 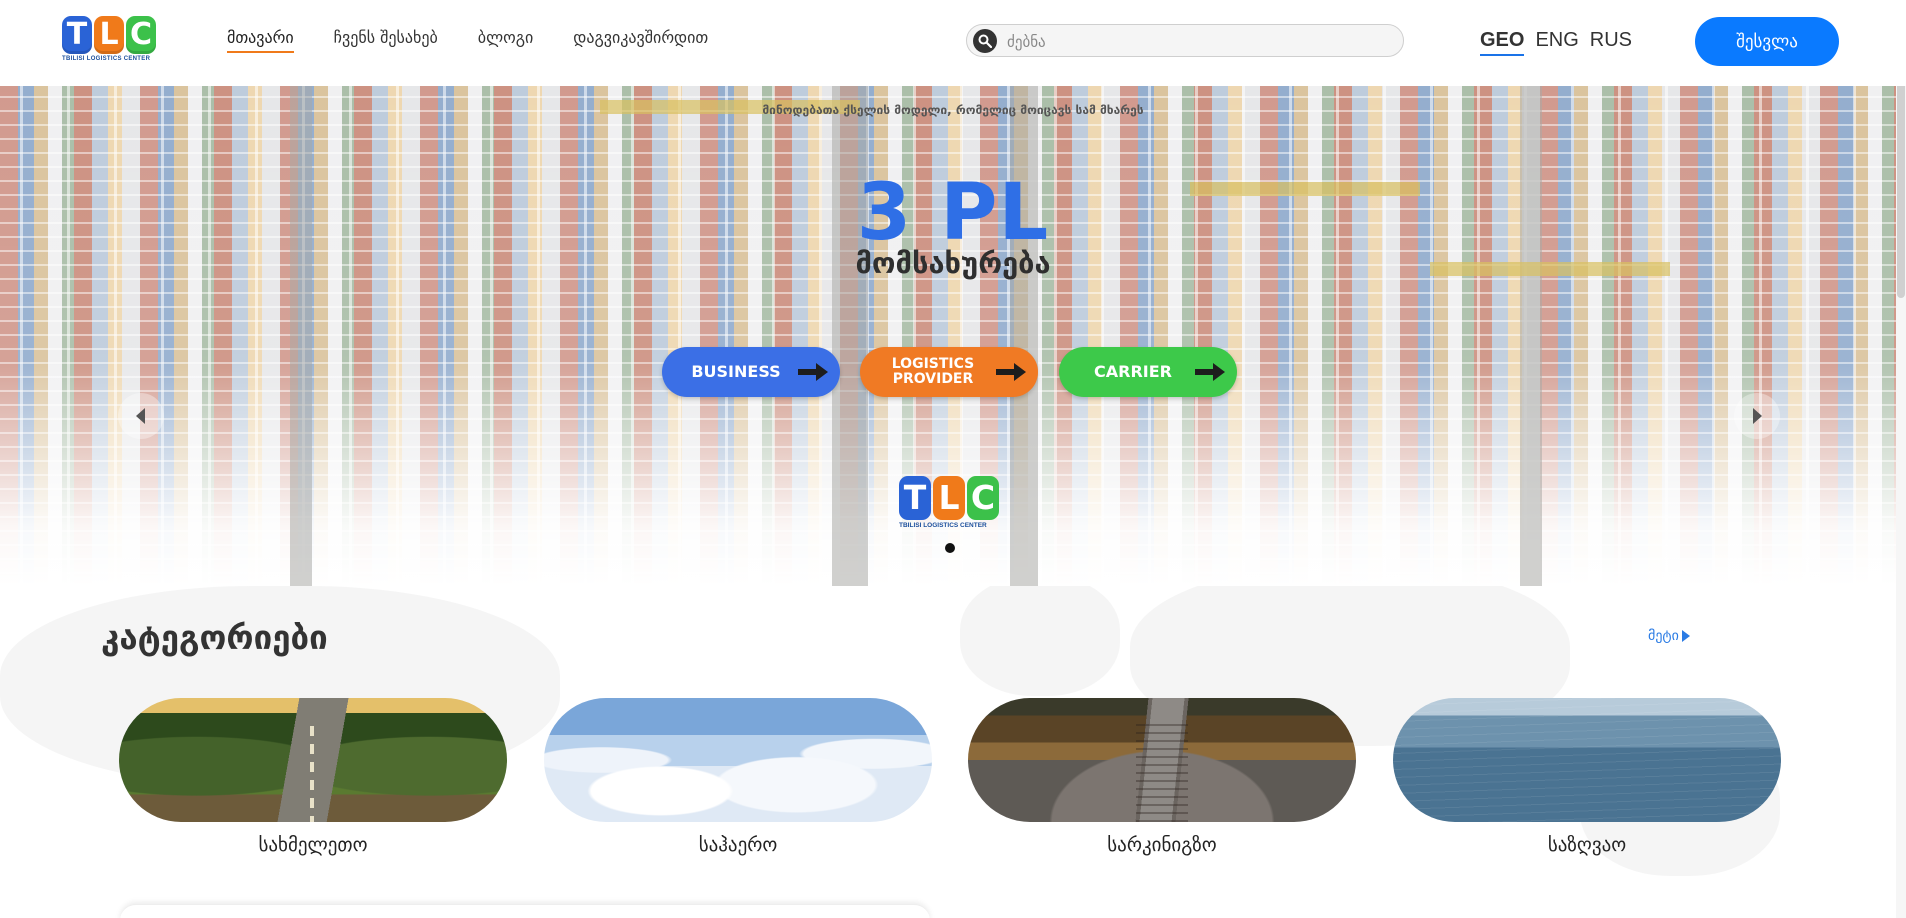 What do you see at coordinates (1133, 371) in the screenshot?
I see `carrier-button-label: CARRIER` at bounding box center [1133, 371].